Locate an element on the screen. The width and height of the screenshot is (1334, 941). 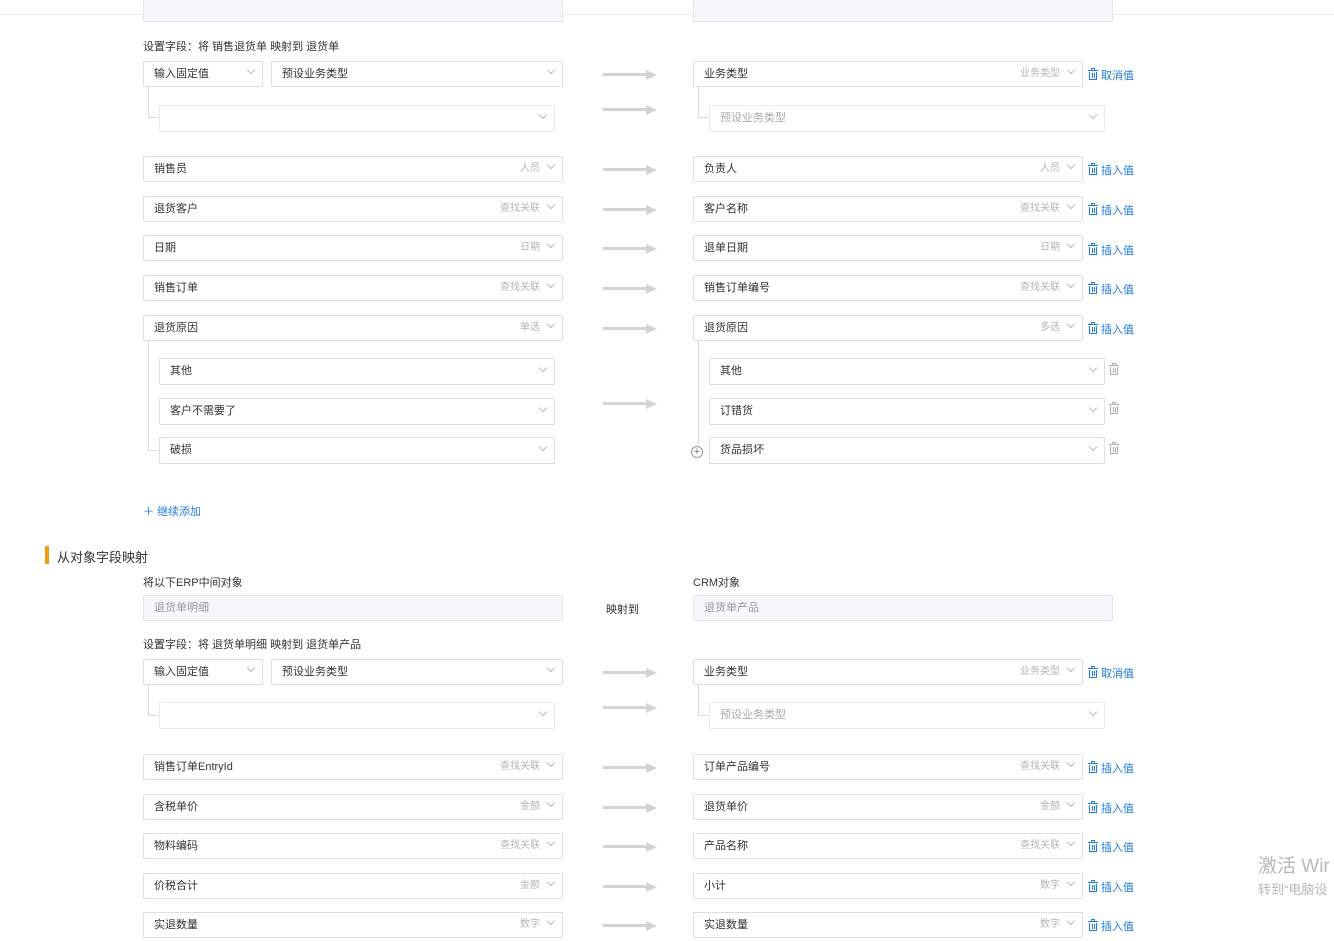
source-field-select: 退货客户 查找关联 is located at coordinates (353, 209).